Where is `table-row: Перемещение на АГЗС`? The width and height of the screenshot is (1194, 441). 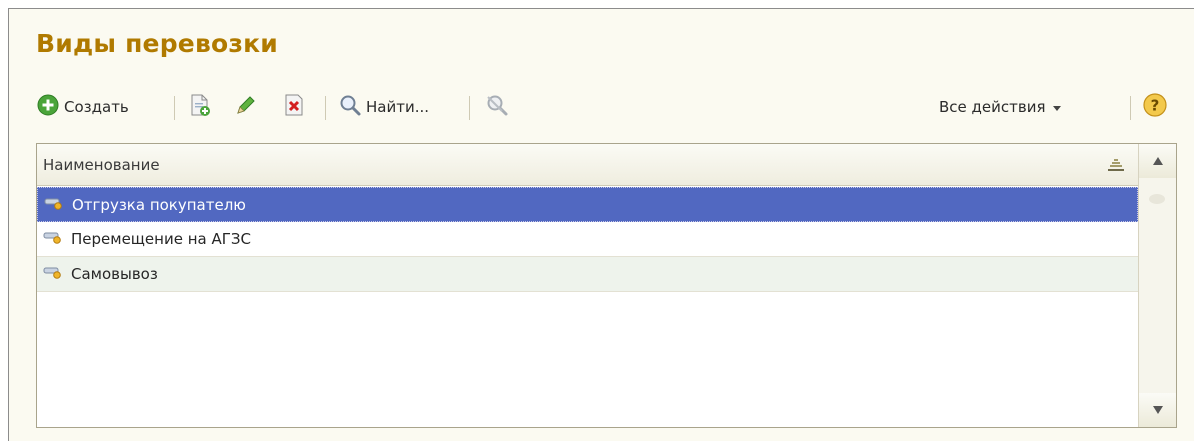
table-row: Перемещение на АГЗС is located at coordinates (587, 239).